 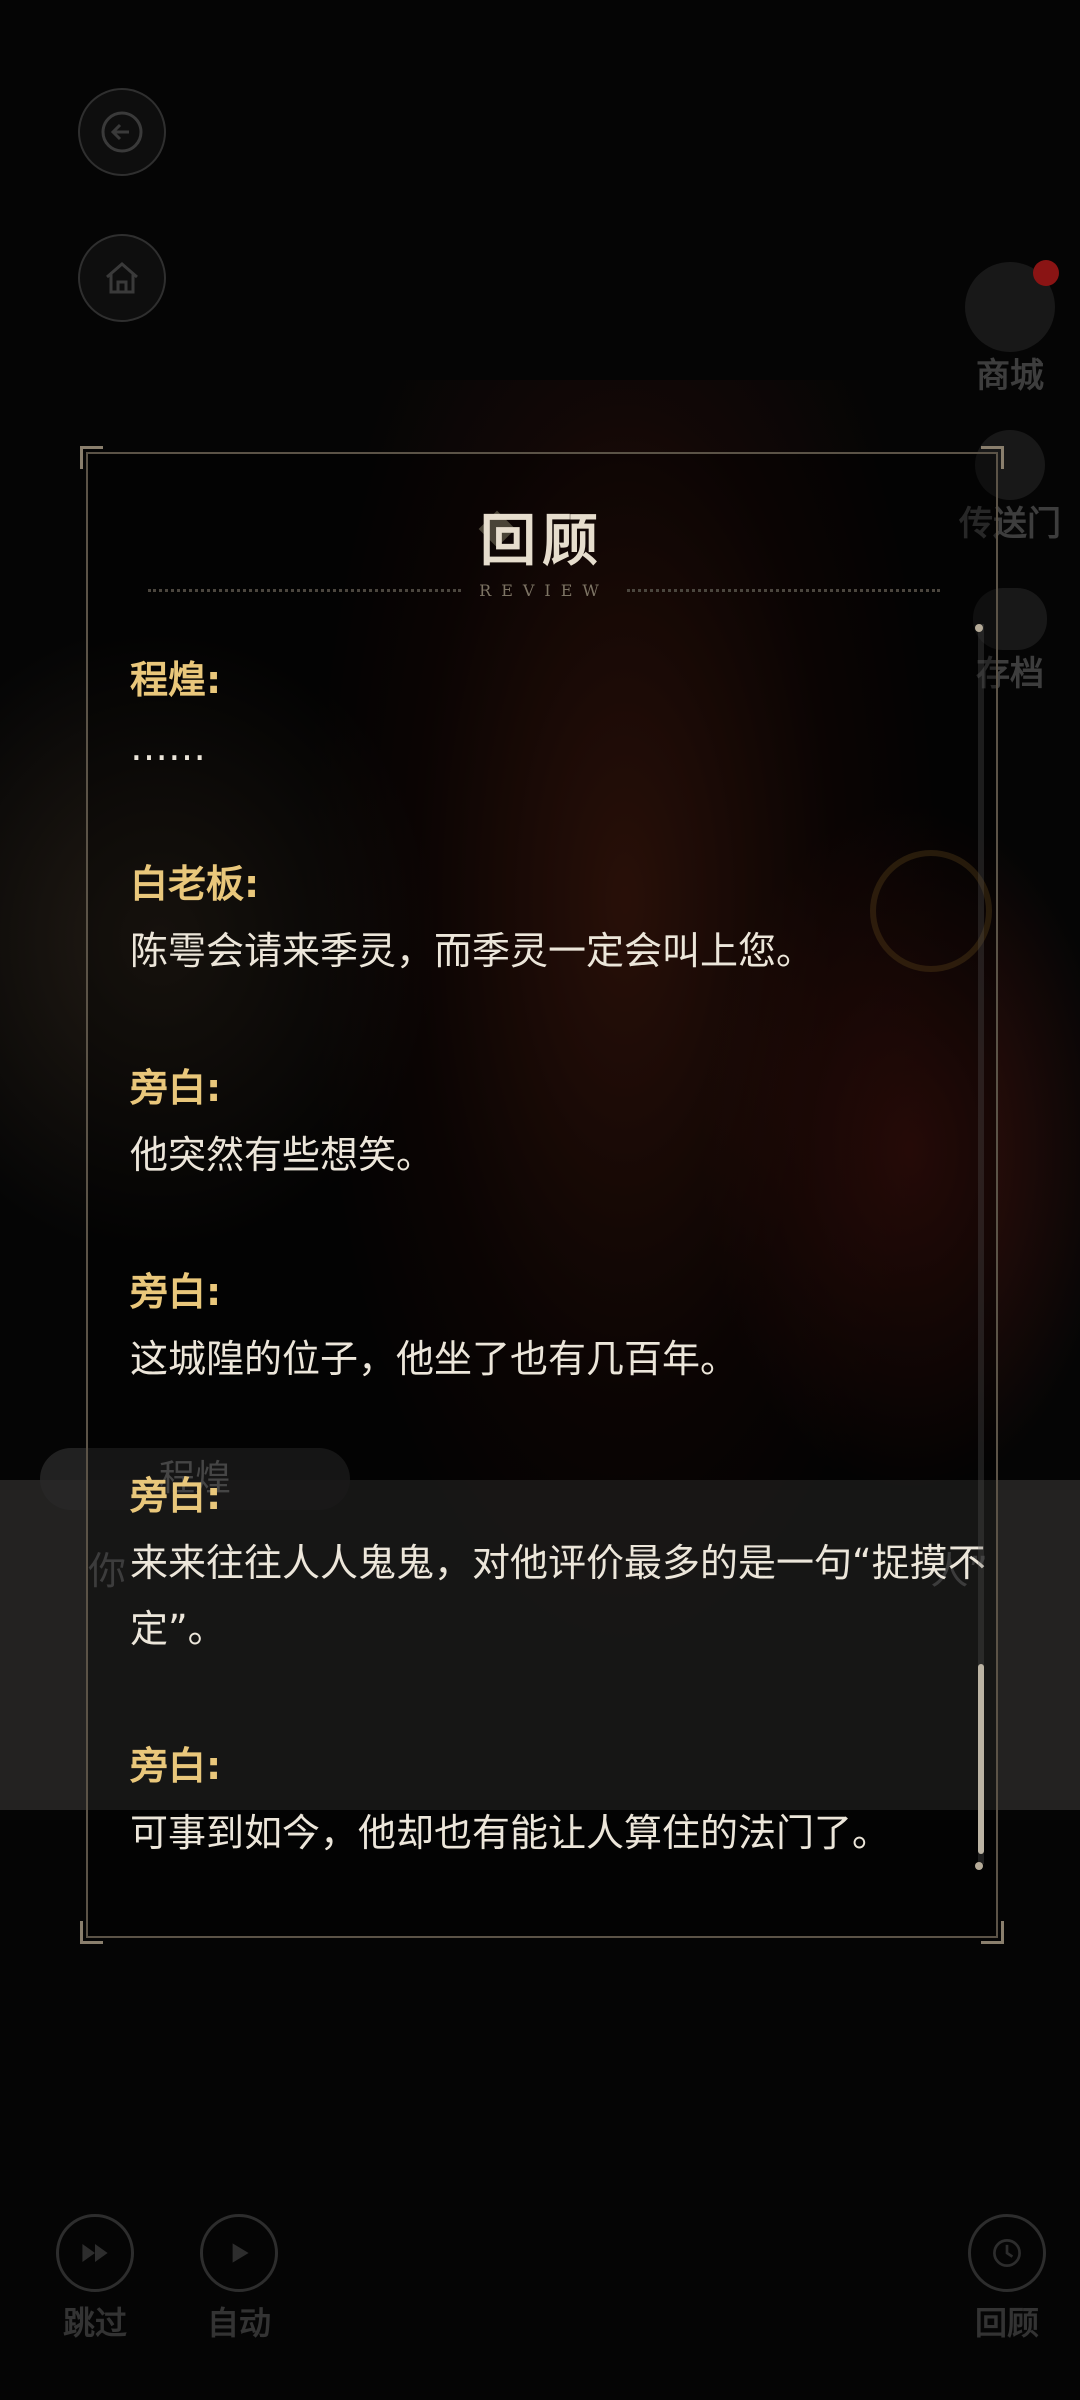 I want to click on scrollbar-top-cap, so click(x=979, y=628).